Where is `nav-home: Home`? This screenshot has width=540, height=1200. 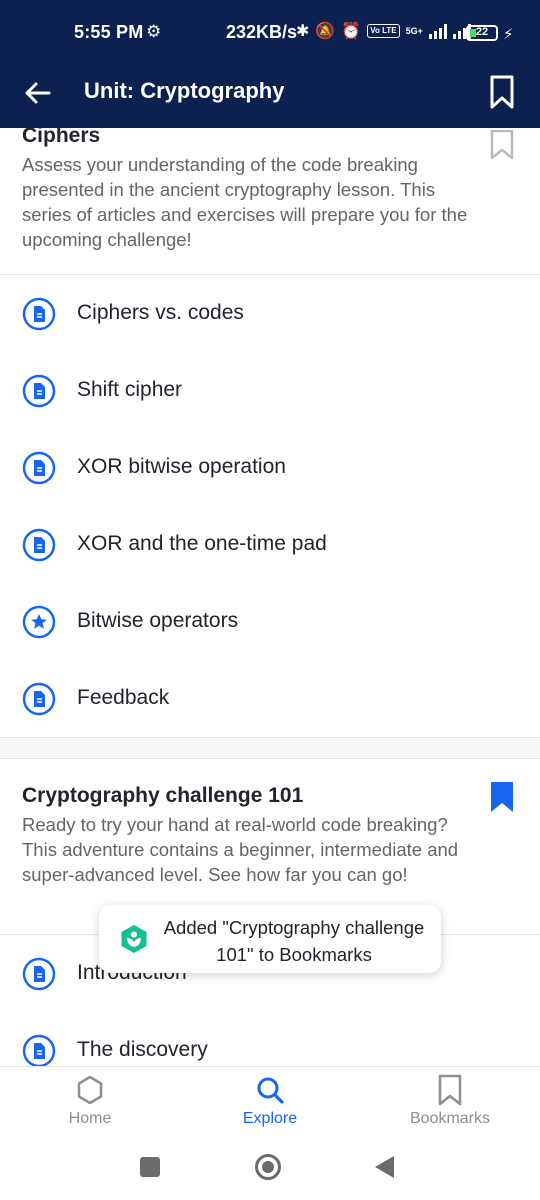 nav-home: Home is located at coordinates (90, 1104).